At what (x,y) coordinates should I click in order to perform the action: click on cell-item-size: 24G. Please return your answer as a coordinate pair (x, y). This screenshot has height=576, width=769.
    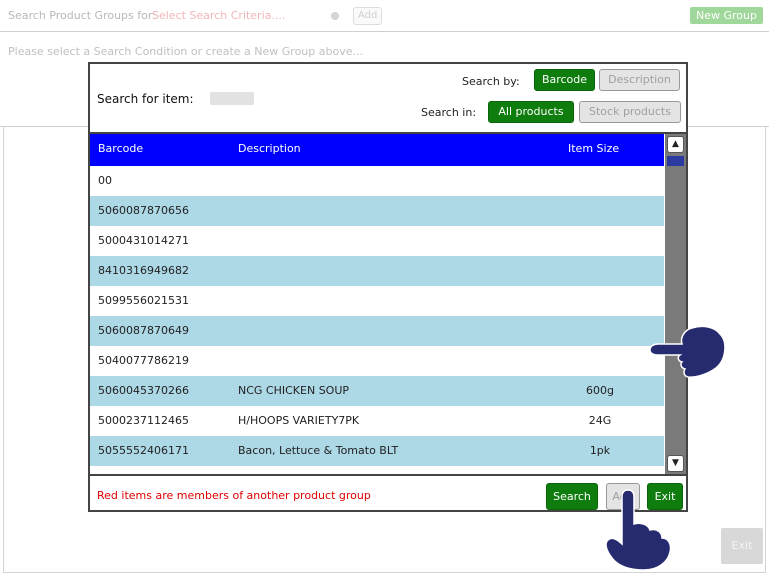
    Looking at the image, I should click on (600, 420).